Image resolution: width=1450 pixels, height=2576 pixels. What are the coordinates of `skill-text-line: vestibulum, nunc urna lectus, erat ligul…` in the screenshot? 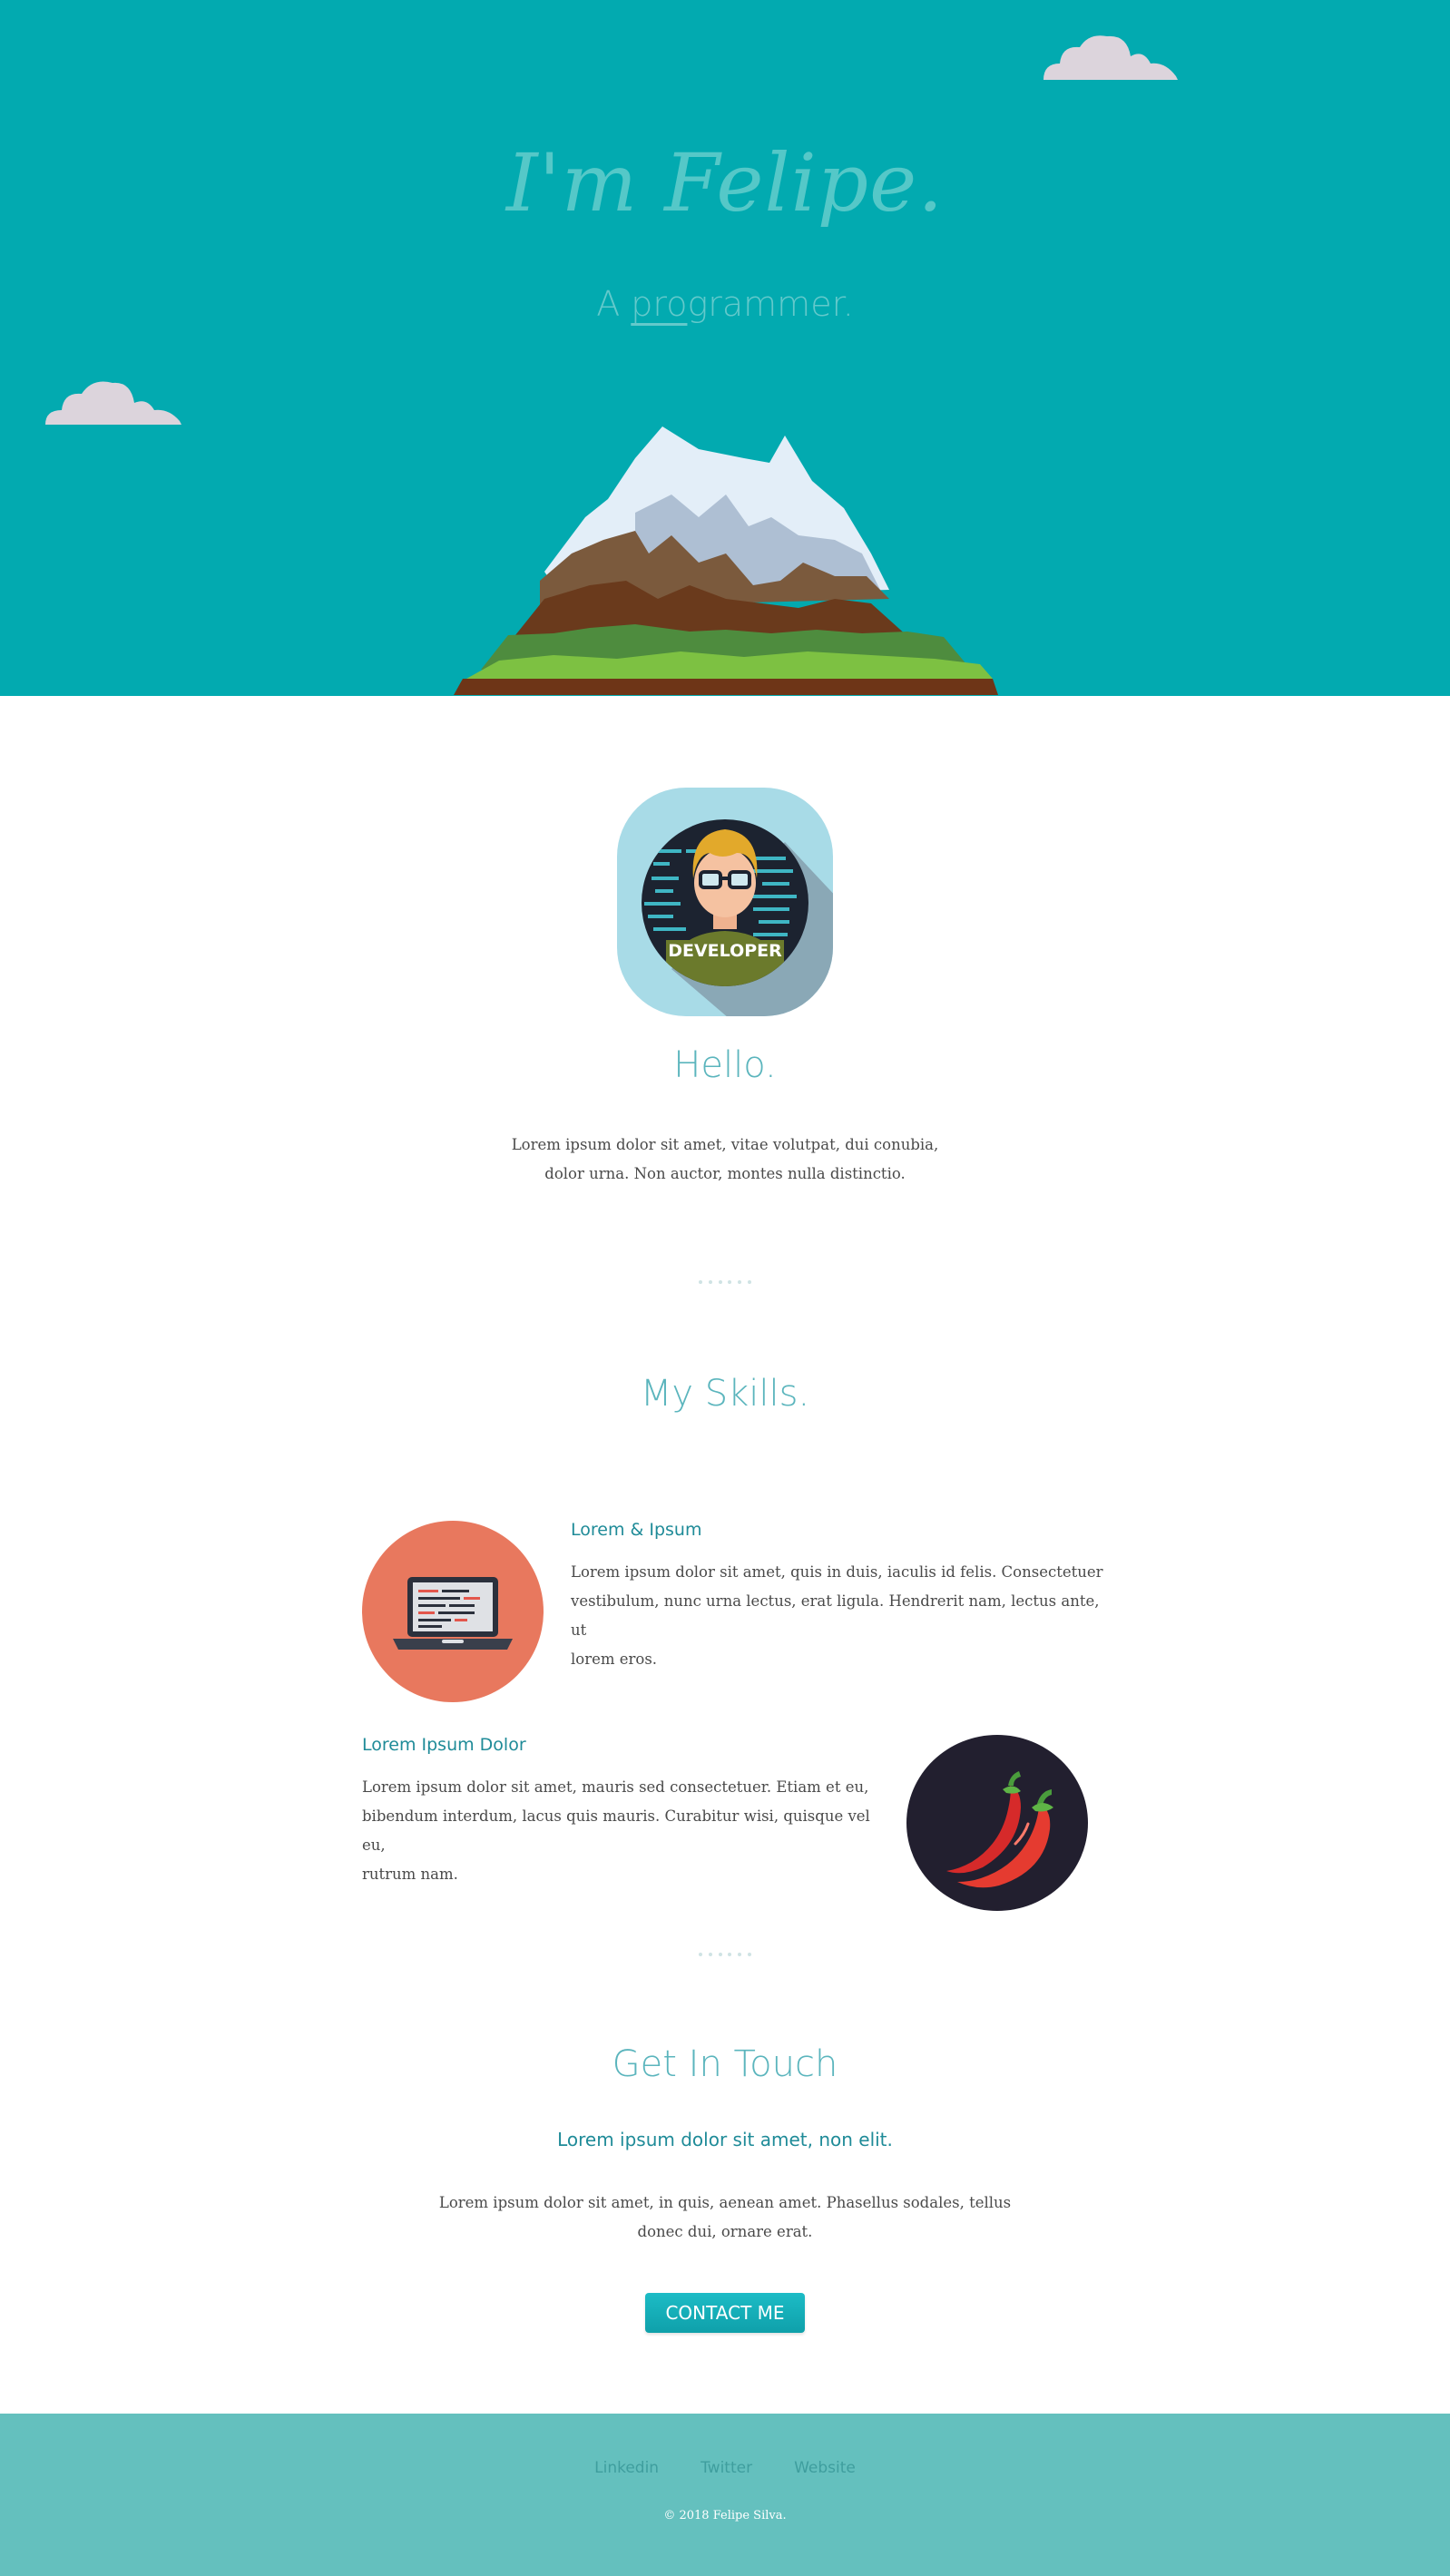 It's located at (835, 1615).